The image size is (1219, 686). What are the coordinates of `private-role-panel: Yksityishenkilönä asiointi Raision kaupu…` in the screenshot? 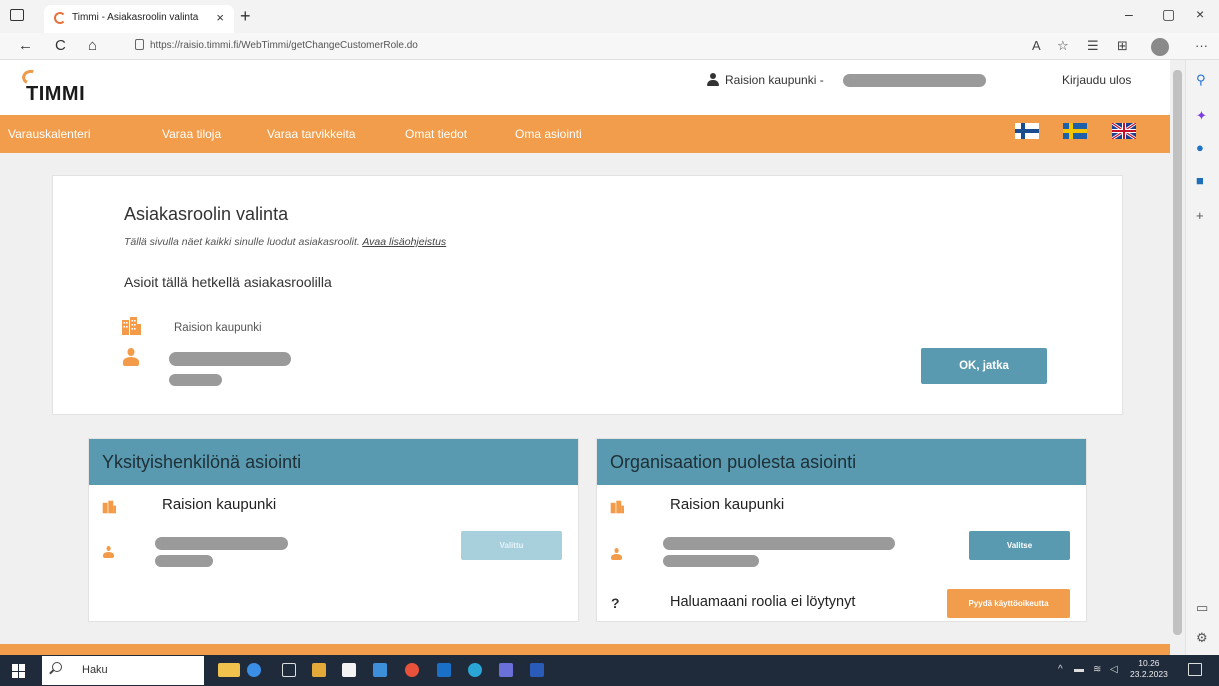 It's located at (333, 530).